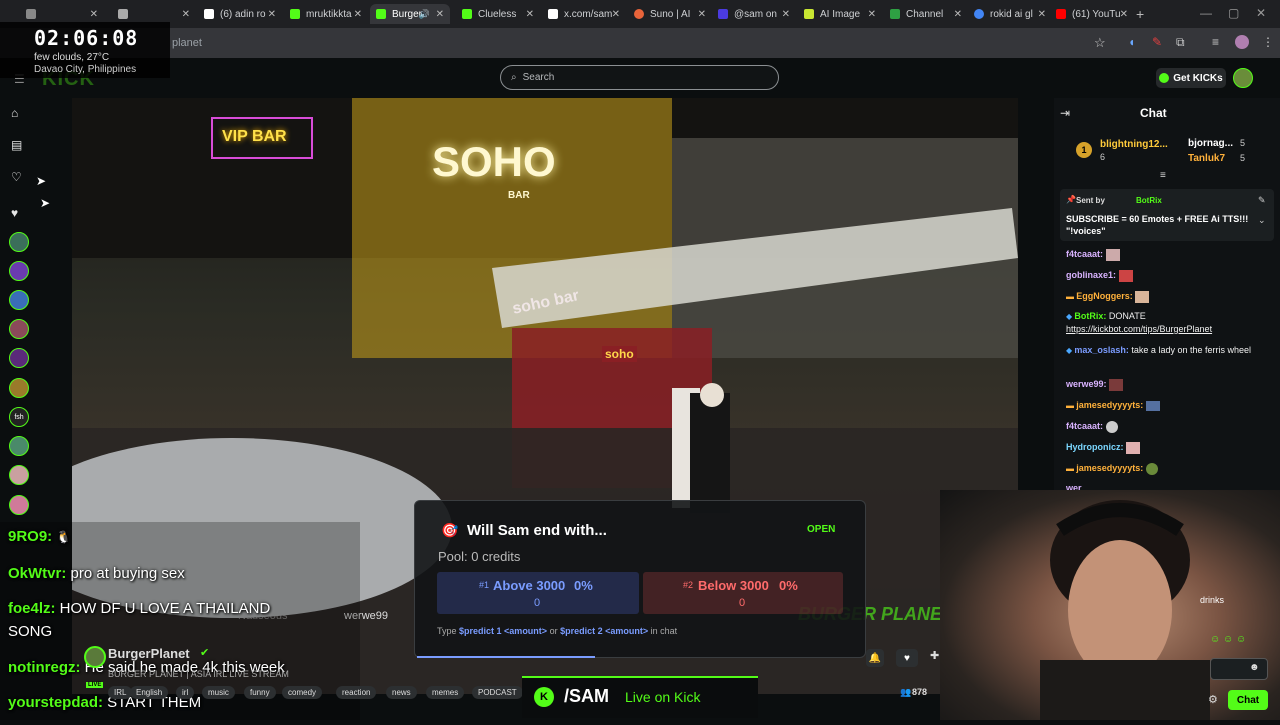  Describe the element at coordinates (1010, 14) in the screenshot. I see `browser-tab: rokid ai gl ✕` at that location.